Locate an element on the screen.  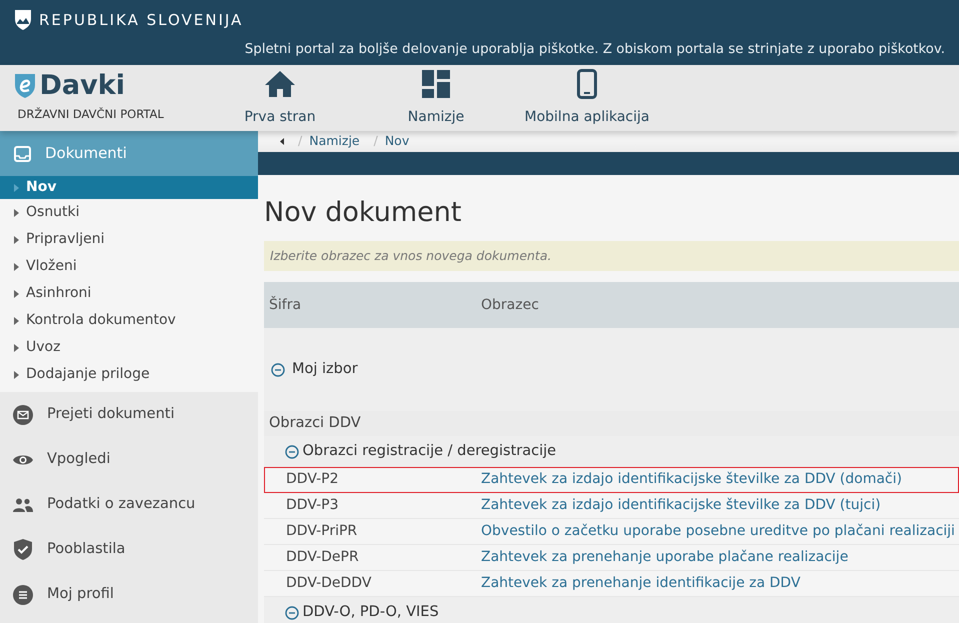
form-code: DDV-PriPR is located at coordinates (322, 531).